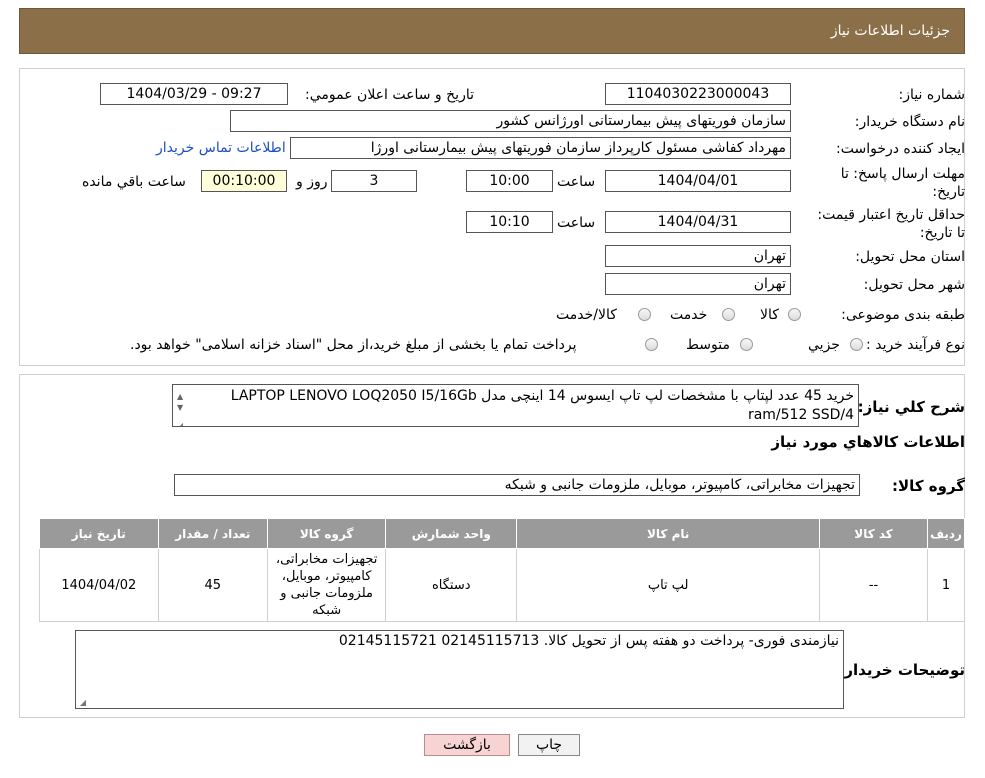 Image resolution: width=985 pixels, height=778 pixels. What do you see at coordinates (244, 181) in the screenshot?
I see `remaining-time-field: 00:10:00` at bounding box center [244, 181].